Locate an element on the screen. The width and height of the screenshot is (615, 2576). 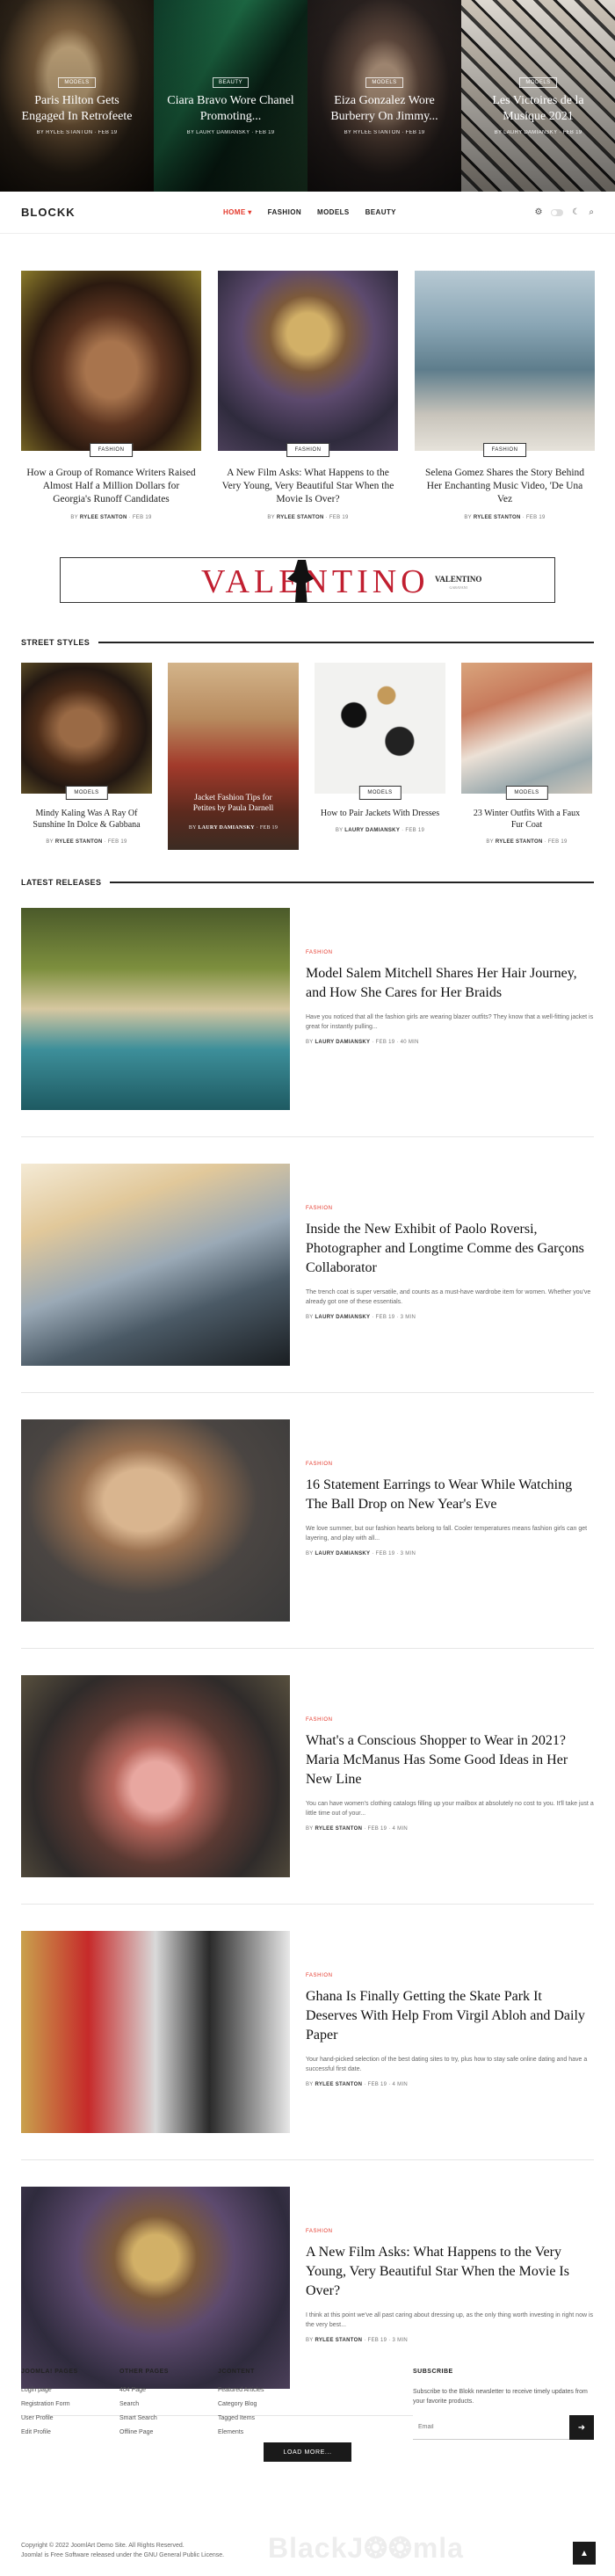
nav-item-fashion: FASHION is located at coordinates (284, 212).